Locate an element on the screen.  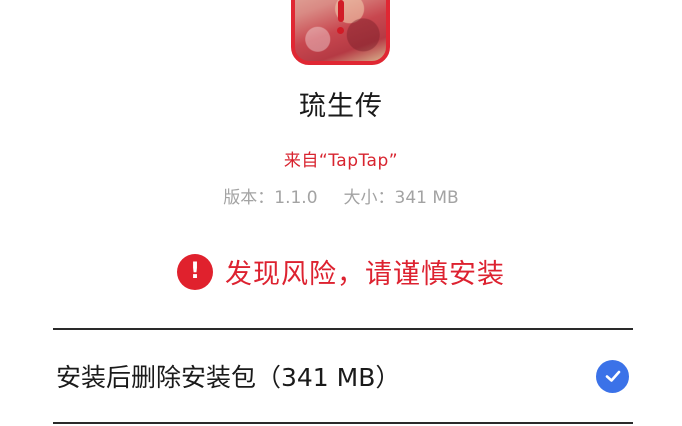
app-icon is located at coordinates (340, 32).